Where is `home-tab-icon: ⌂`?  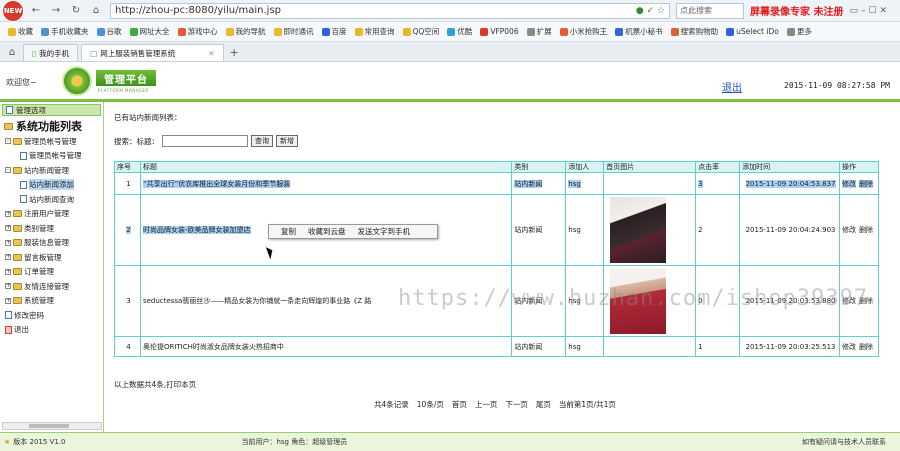 home-tab-icon: ⌂ is located at coordinates (12, 52).